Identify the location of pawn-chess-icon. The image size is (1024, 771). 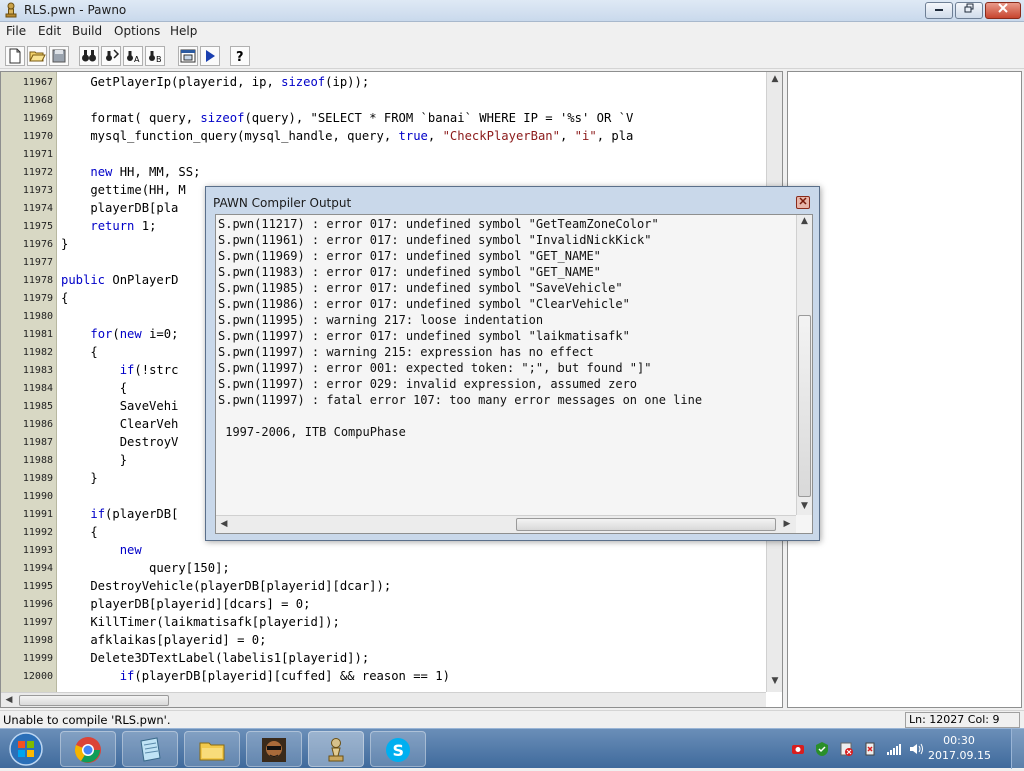
(336, 750).